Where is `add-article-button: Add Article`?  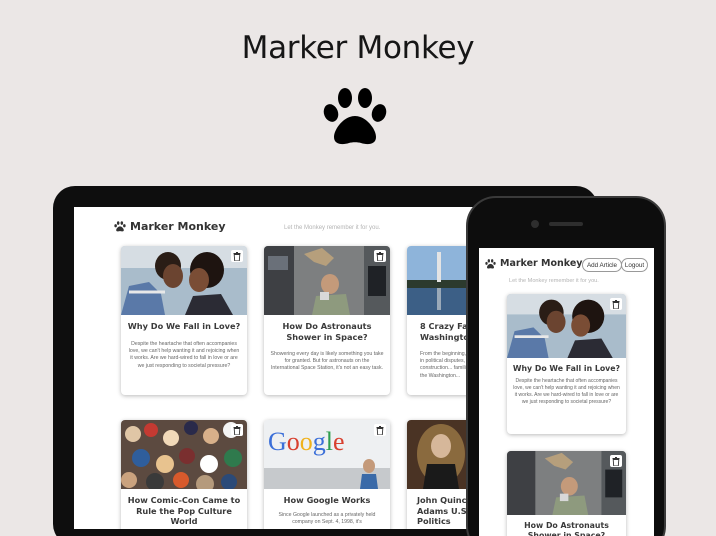
add-article-button: Add Article is located at coordinates (602, 265).